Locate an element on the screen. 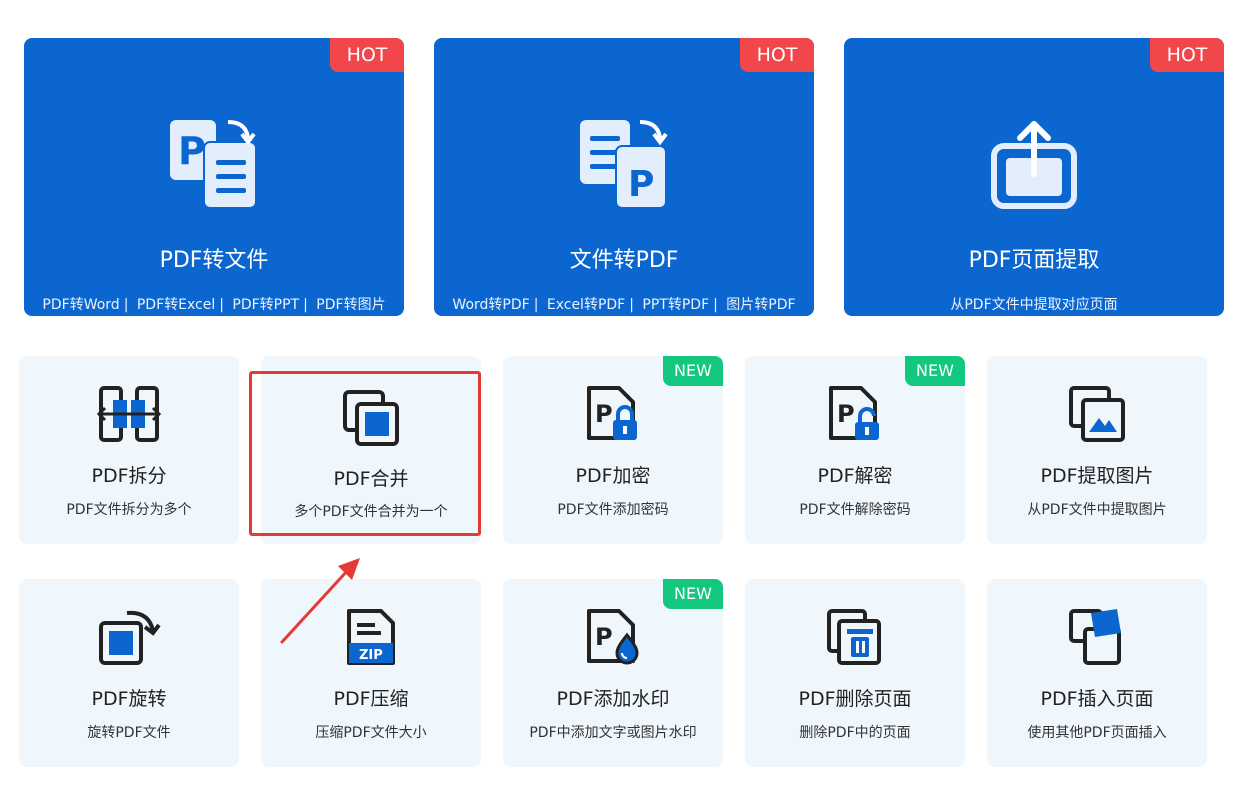 The height and width of the screenshot is (791, 1251). tool-card-delete-page: PDF删除页面 删除PDF中的页面 is located at coordinates (855, 673).